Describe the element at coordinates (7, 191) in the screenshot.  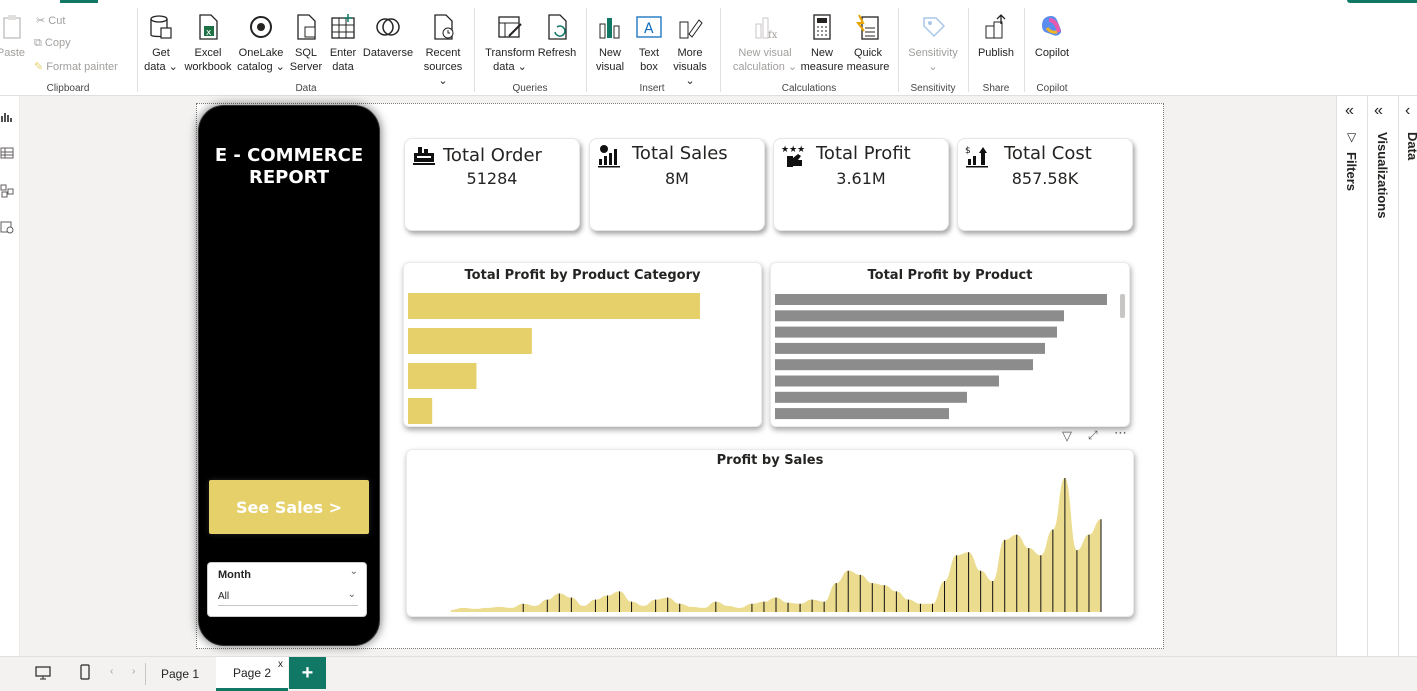
I see `model-view-icon` at that location.